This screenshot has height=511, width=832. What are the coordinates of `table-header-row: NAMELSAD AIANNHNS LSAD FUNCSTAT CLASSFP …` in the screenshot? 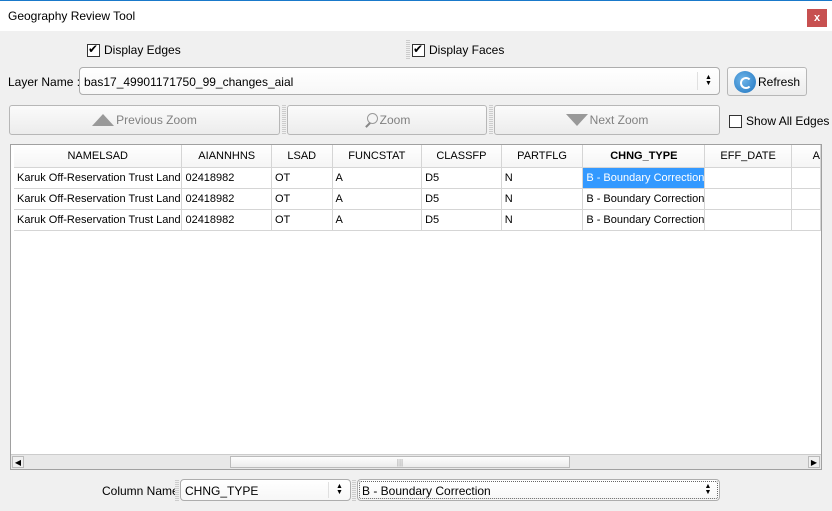 It's located at (417, 156).